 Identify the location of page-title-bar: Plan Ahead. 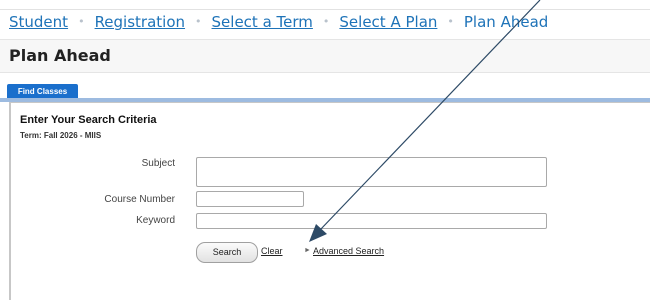
(325, 56).